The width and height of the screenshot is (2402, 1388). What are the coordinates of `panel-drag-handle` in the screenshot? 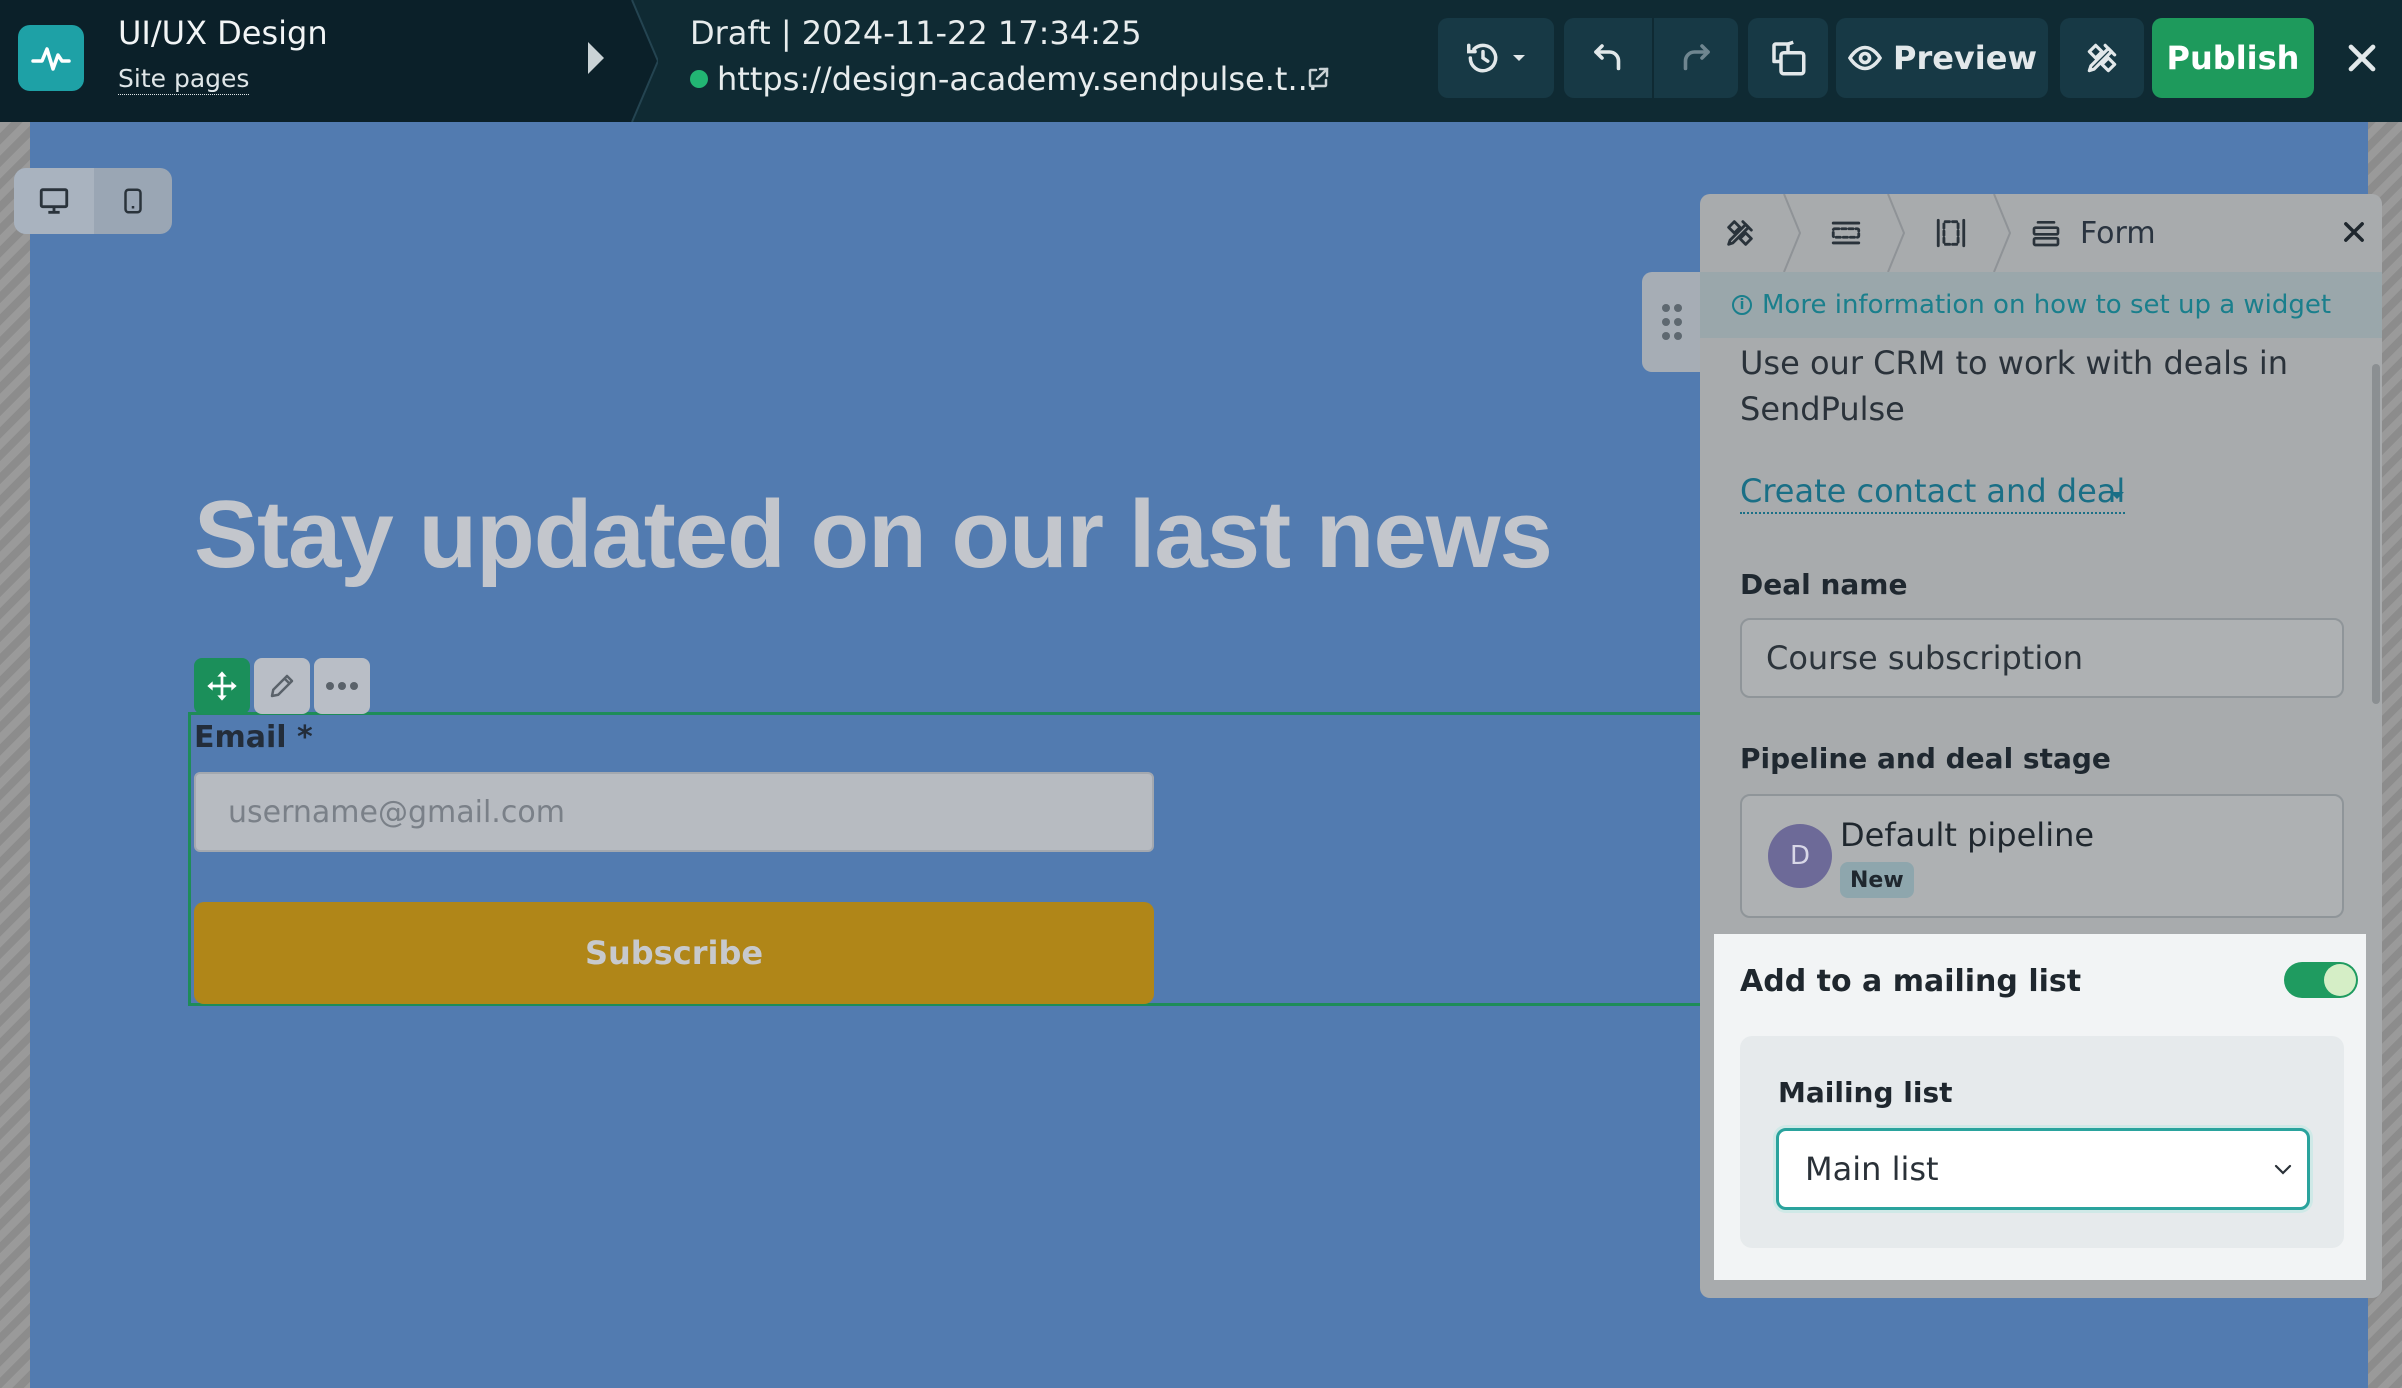 It's located at (1672, 322).